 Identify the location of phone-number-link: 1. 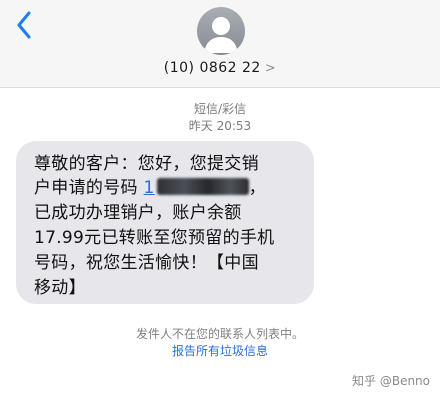
(196, 188).